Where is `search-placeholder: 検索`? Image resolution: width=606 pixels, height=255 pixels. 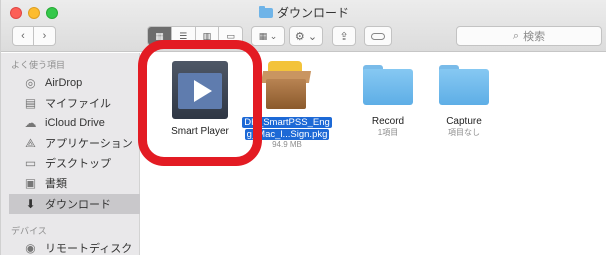 search-placeholder: 検索 is located at coordinates (534, 37).